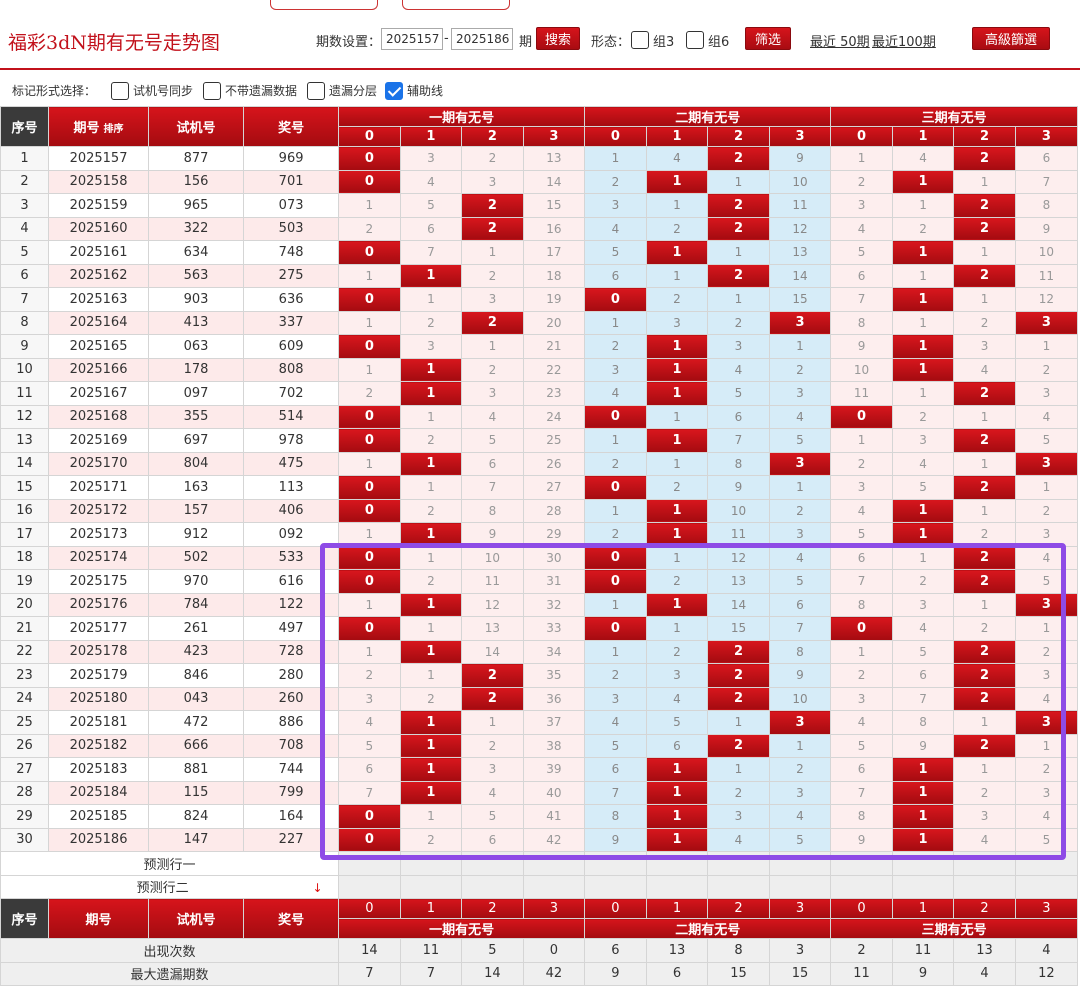 This screenshot has width=1080, height=998. Describe the element at coordinates (196, 158) in the screenshot. I see `row-trial: 877` at that location.